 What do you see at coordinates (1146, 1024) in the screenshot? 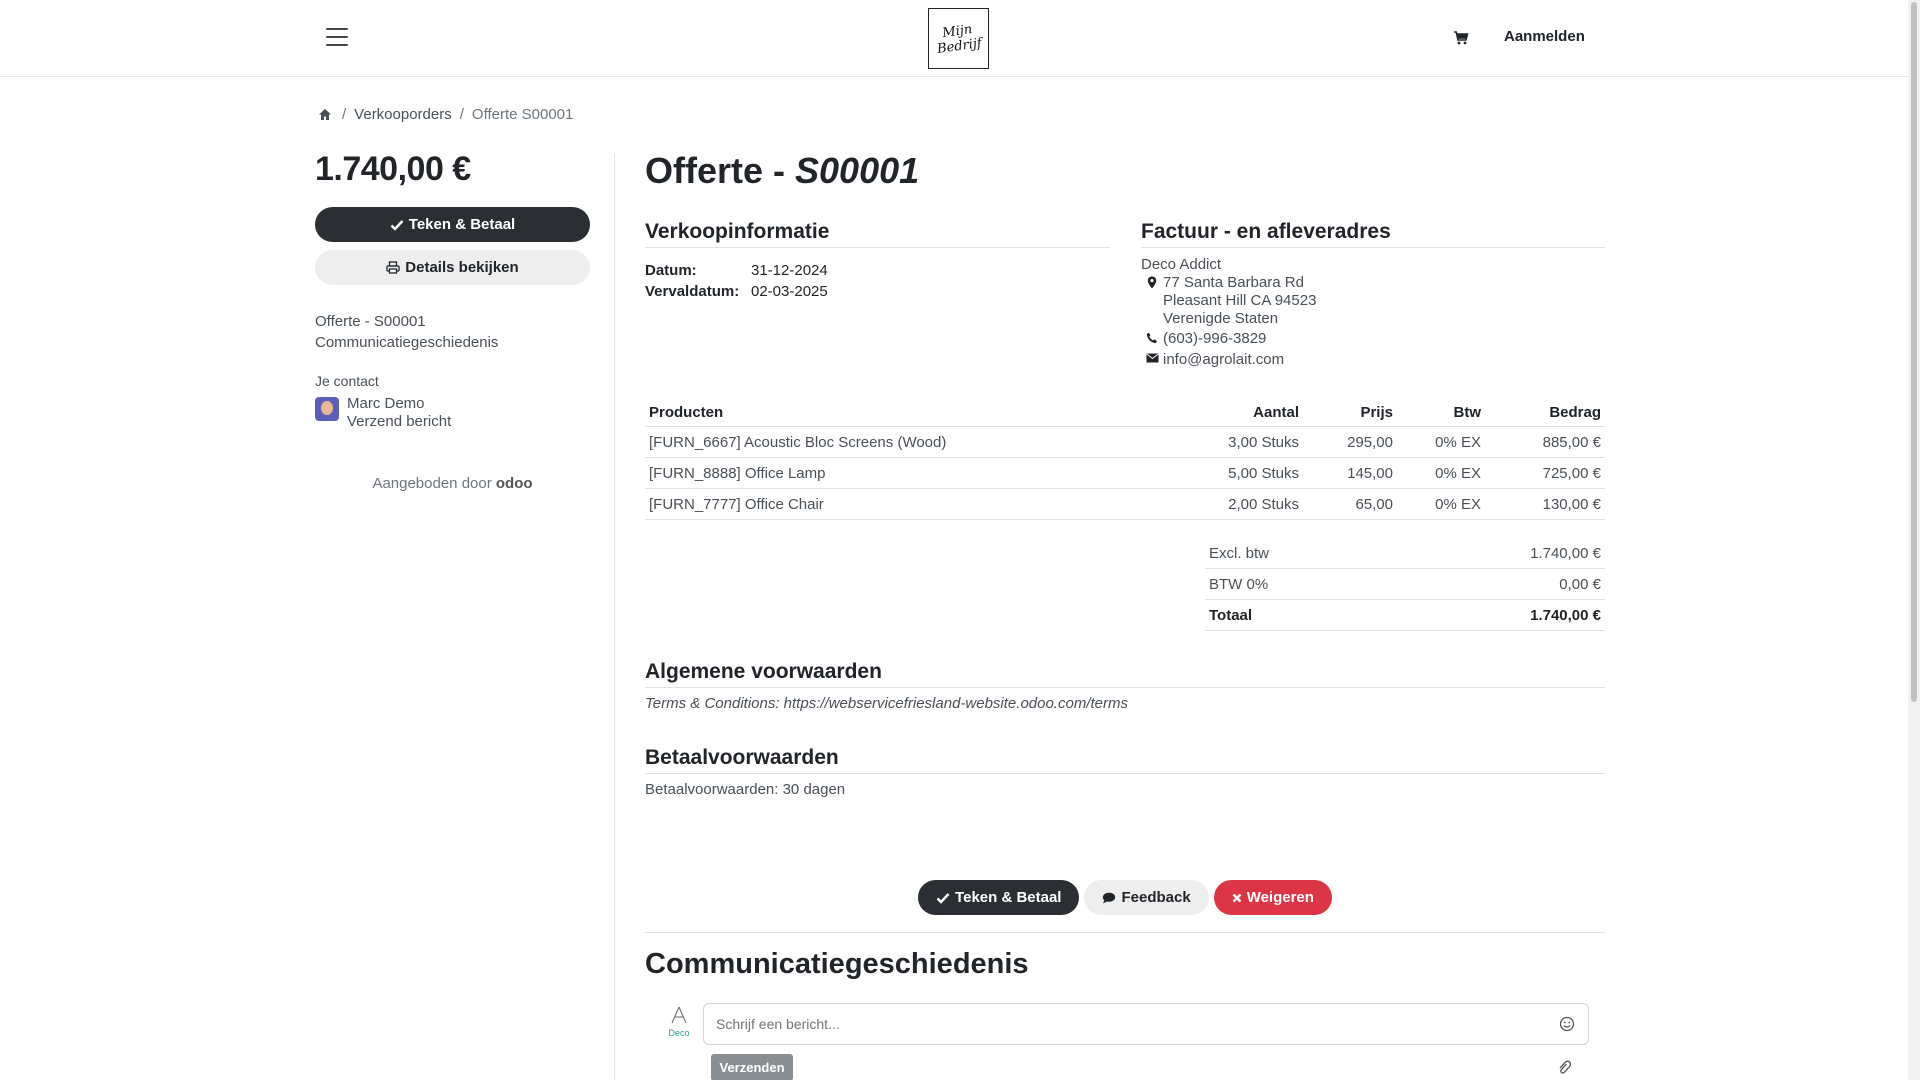
I see `message-input` at bounding box center [1146, 1024].